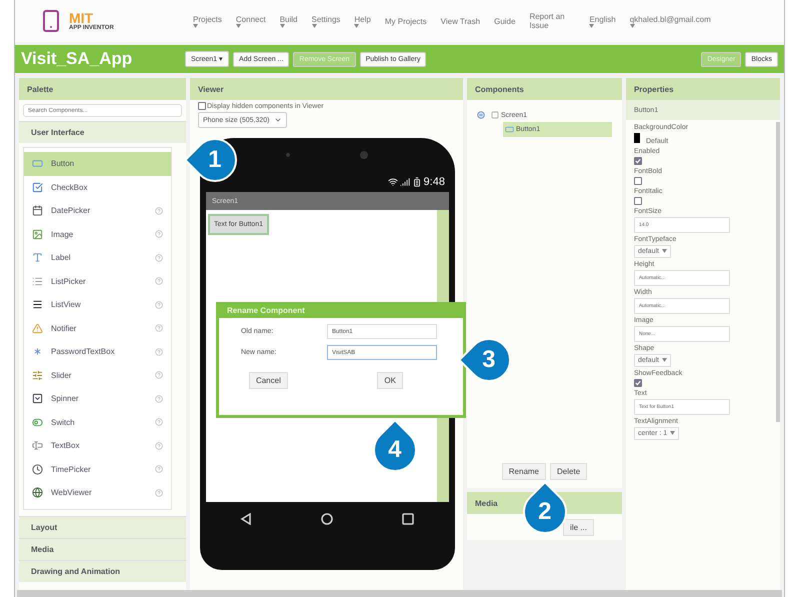  I want to click on palette-item: Image, so click(97, 234).